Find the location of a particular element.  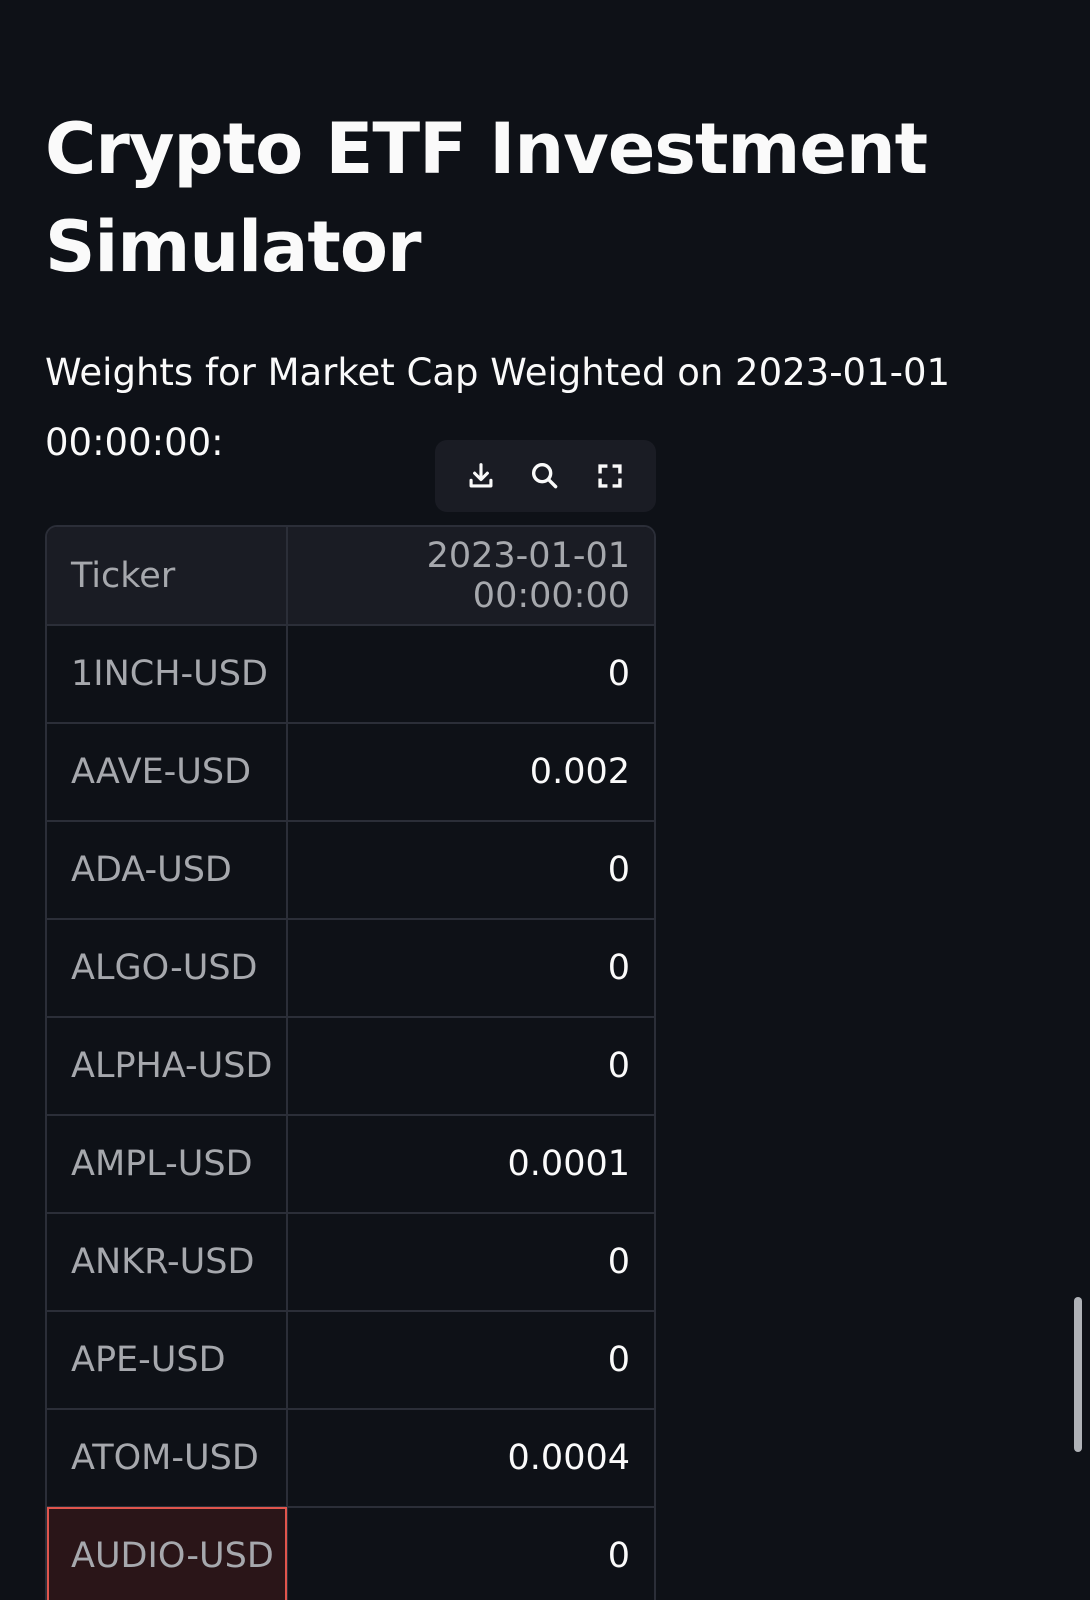

ticker-cell: AAVE-USD is located at coordinates (167, 772).